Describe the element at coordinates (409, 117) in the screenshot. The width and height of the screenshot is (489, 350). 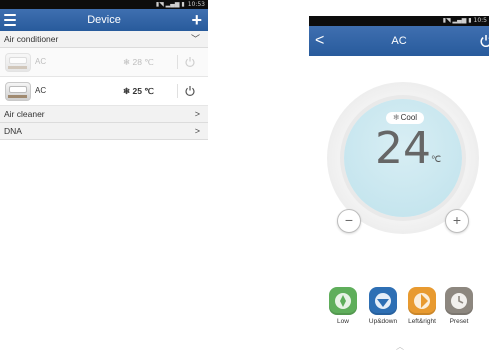
I see `mode-label: Cool` at that location.